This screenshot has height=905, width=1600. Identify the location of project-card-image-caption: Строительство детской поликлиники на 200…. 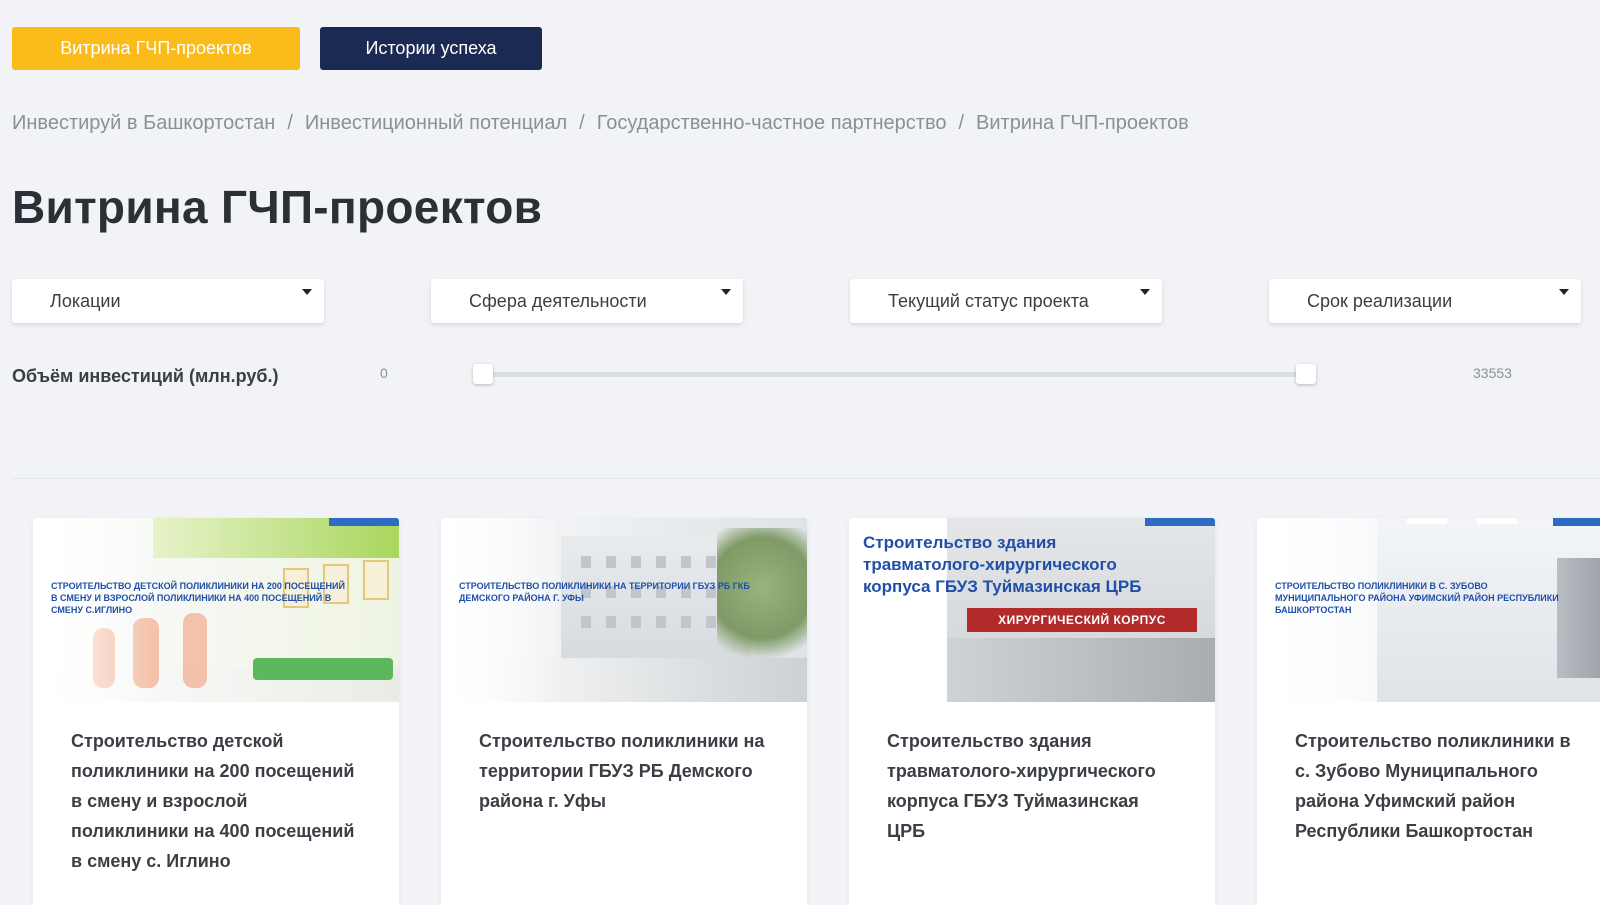
(198, 598).